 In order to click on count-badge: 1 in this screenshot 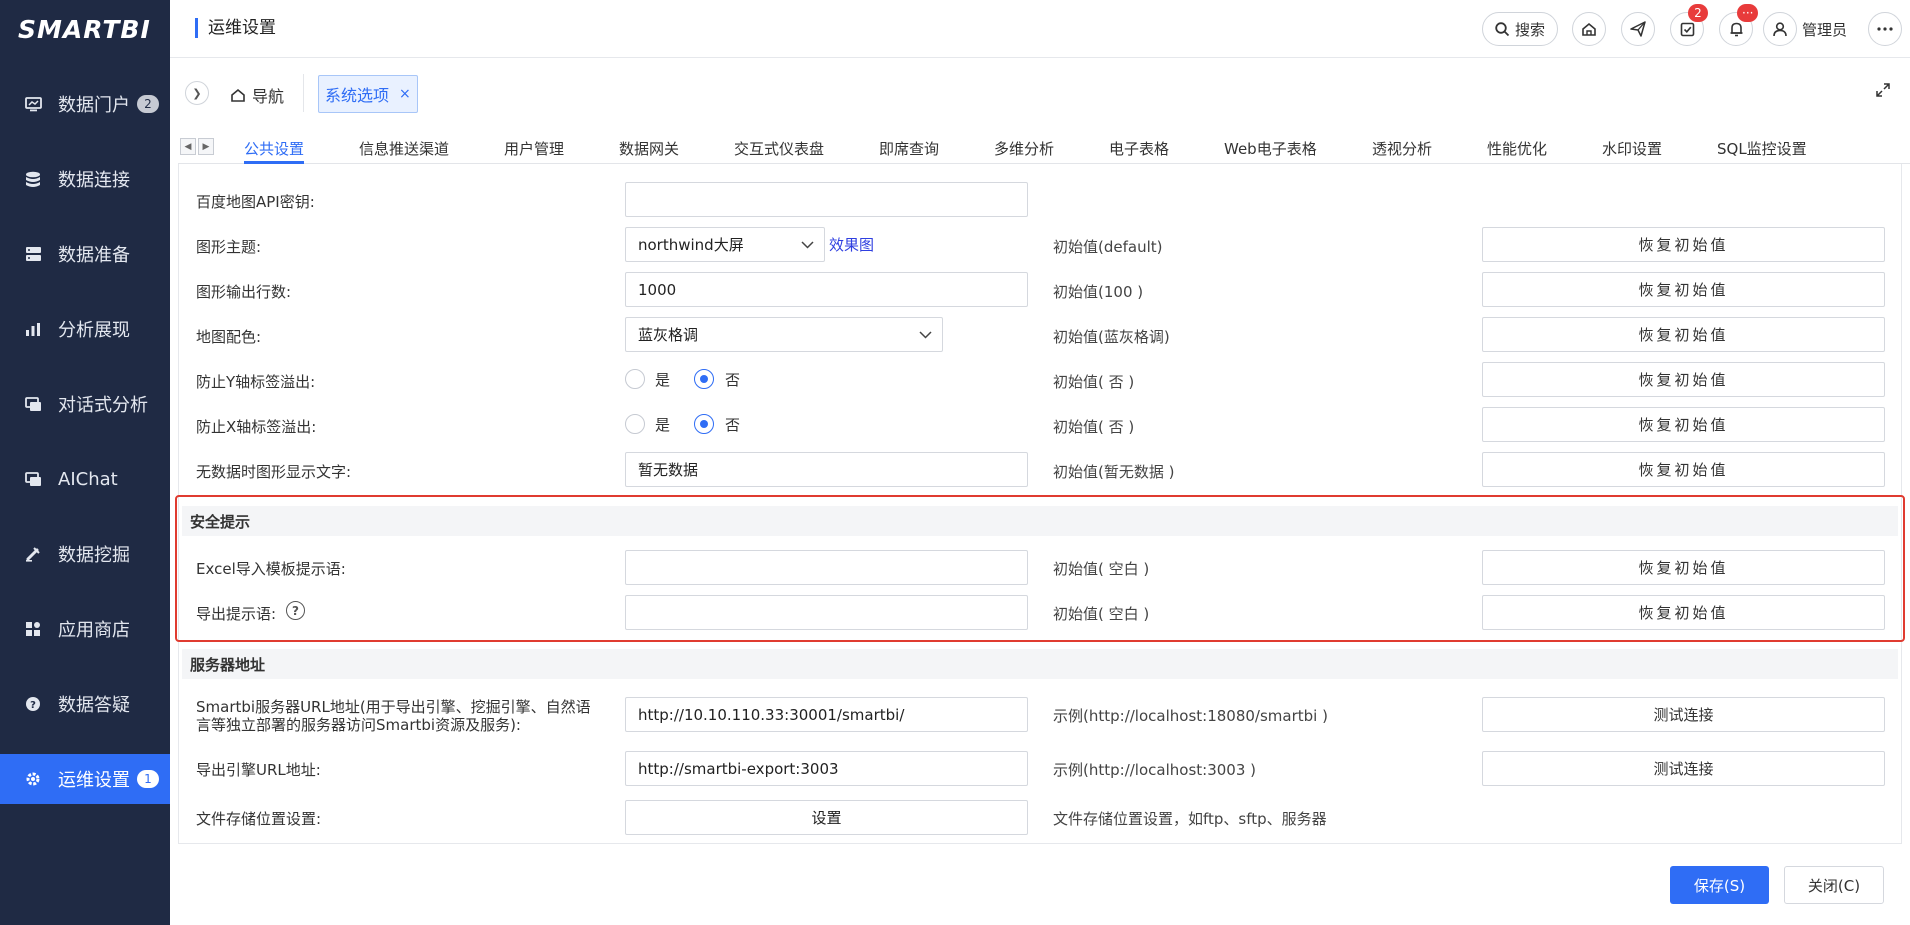, I will do `click(148, 779)`.